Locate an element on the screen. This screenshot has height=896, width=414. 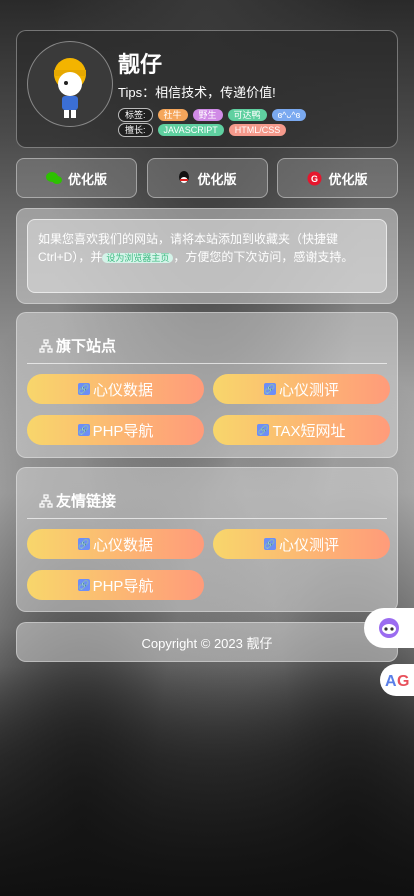
friend-link: 🔗 PHP导航 is located at coordinates (115, 585).